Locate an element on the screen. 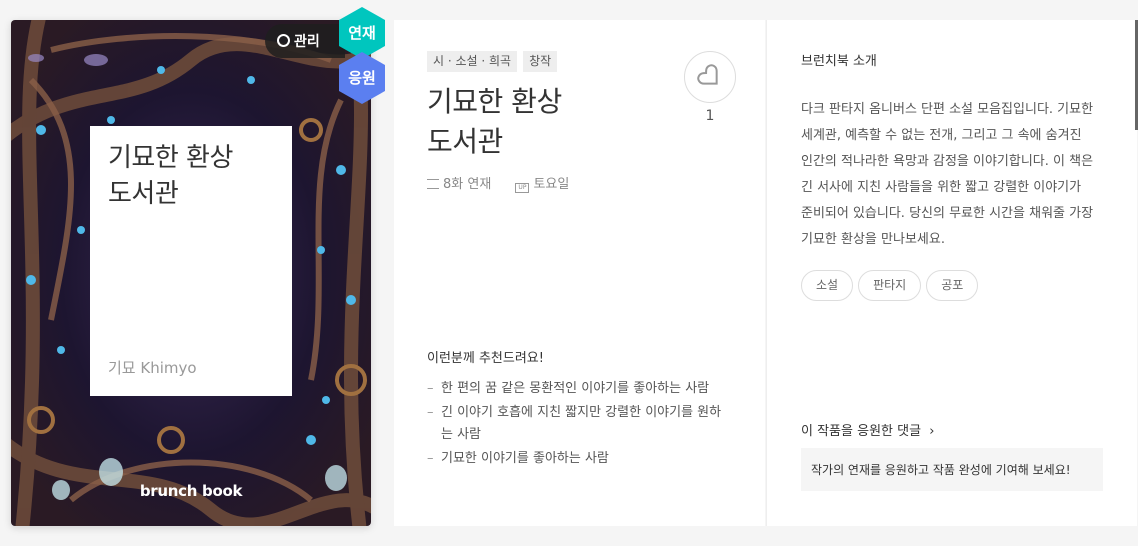 This screenshot has width=1138, height=546. book-meta: 8화 연재 UP 토요일 is located at coordinates (508, 183).